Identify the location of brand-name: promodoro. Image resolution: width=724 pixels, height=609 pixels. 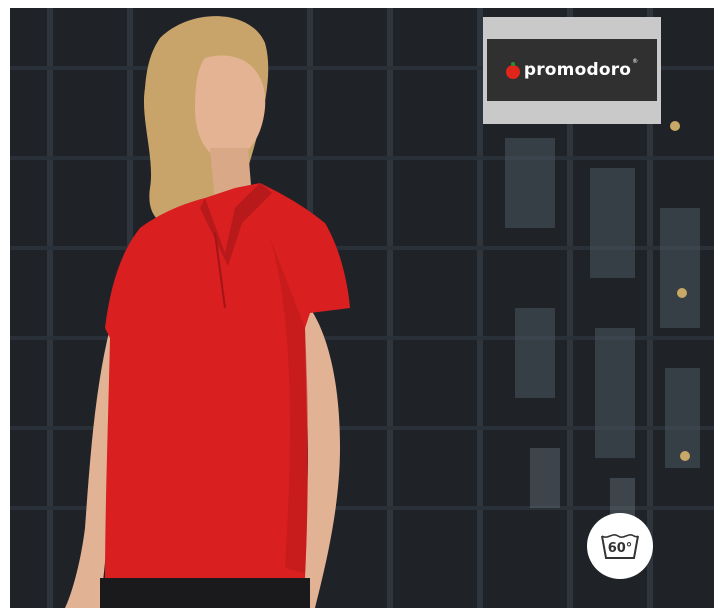
(577, 70).